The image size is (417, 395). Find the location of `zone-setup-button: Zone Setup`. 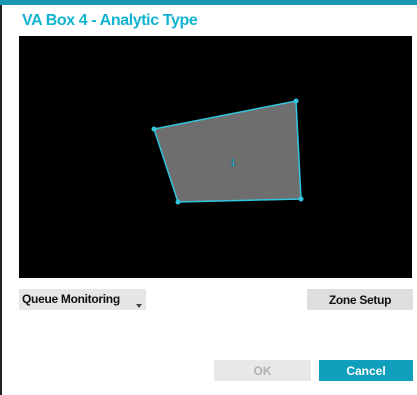

zone-setup-button: Zone Setup is located at coordinates (360, 299).